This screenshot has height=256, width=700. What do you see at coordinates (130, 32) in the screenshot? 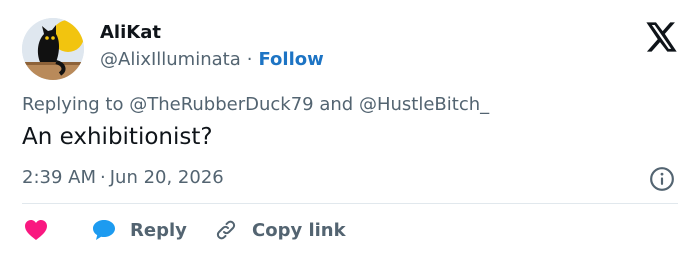
I see `author-display-name: AliKat` at bounding box center [130, 32].